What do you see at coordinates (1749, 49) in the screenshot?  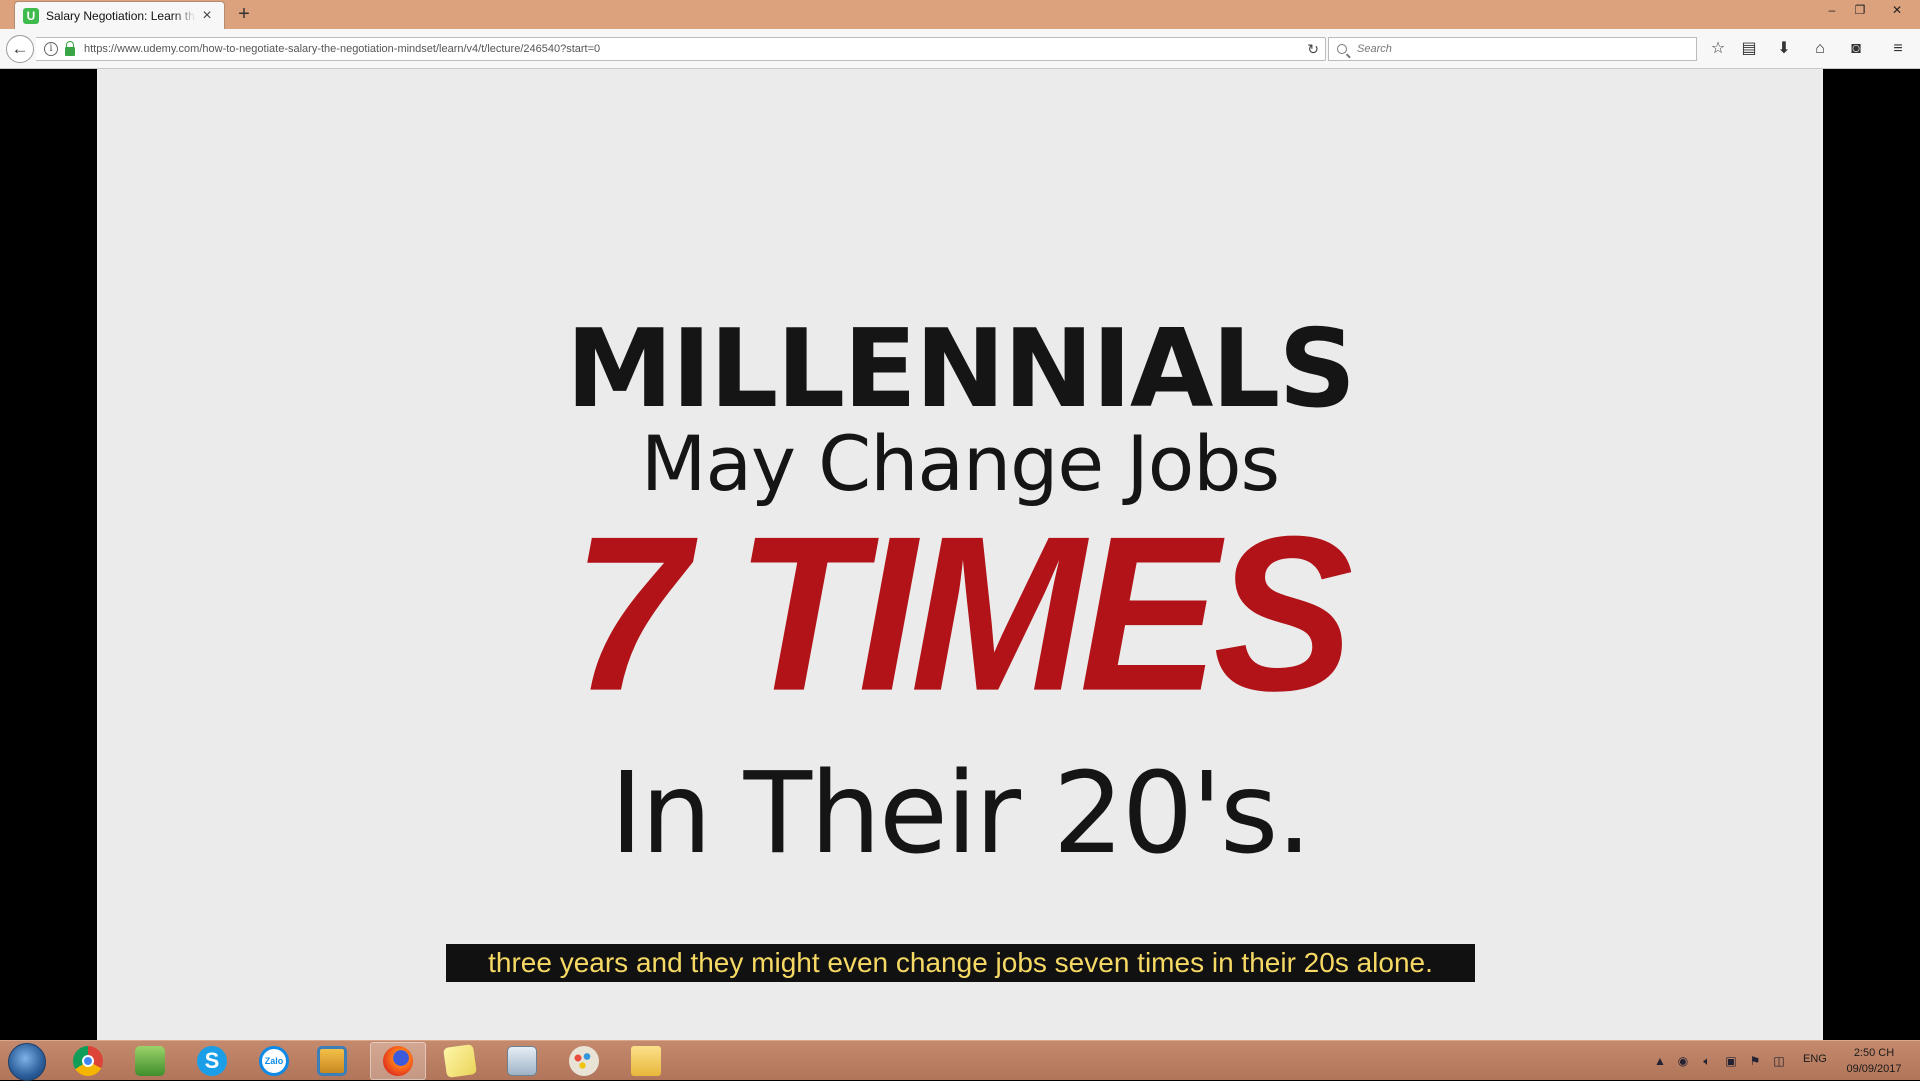 I see `reading-list-icon: ▤` at bounding box center [1749, 49].